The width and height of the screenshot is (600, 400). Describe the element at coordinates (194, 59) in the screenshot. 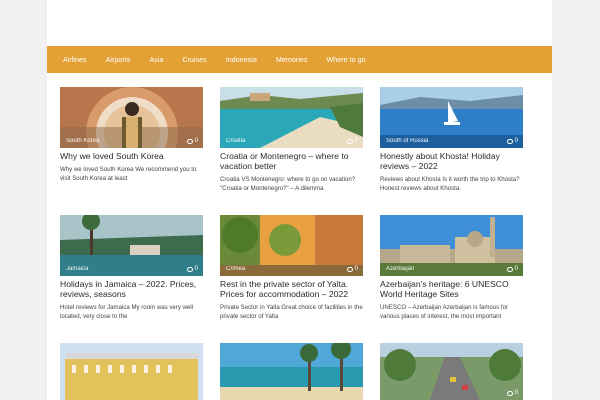

I see `nav-item-cruises: Cruises` at that location.